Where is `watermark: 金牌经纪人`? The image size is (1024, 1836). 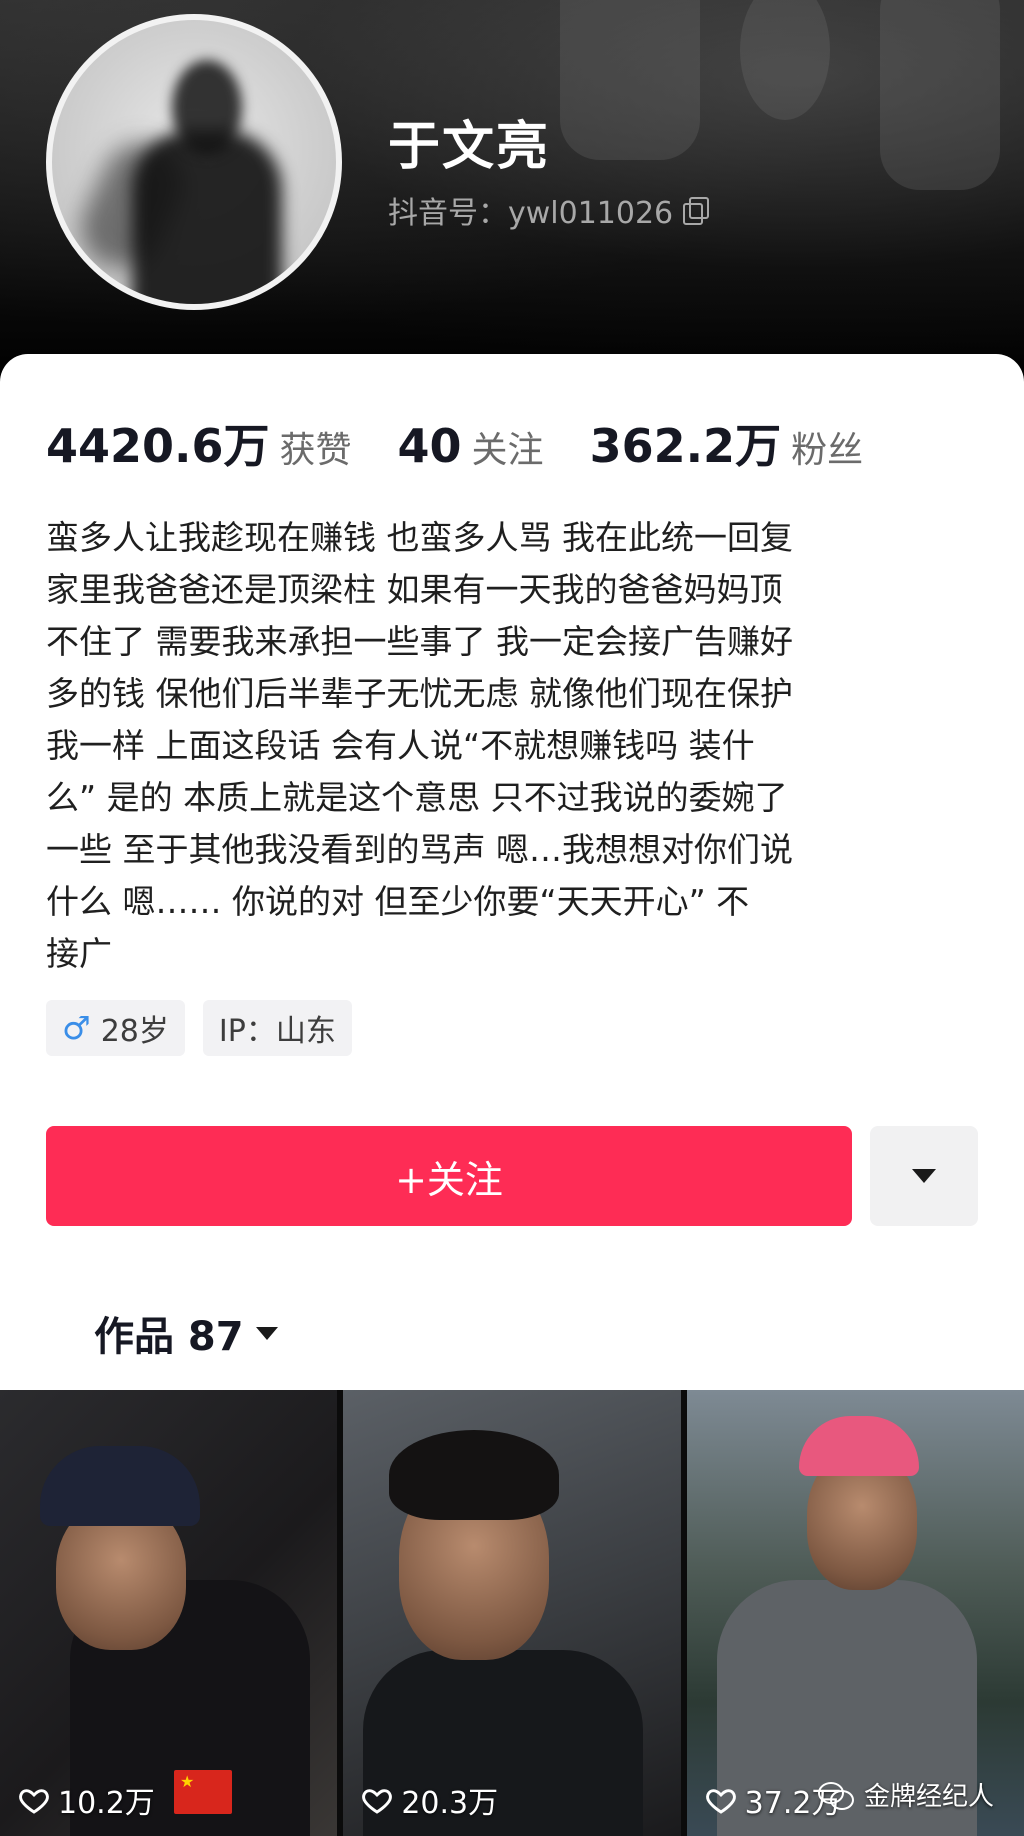
watermark: 金牌经纪人 is located at coordinates (906, 1794).